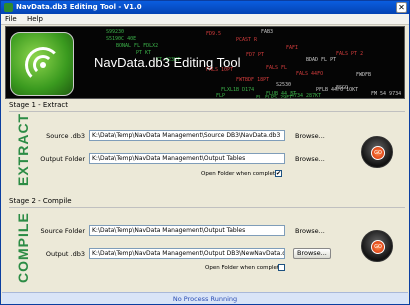 This screenshot has width=410, height=305. Describe the element at coordinates (284, 85) in the screenshot. I see `map-label: S2530` at that location.